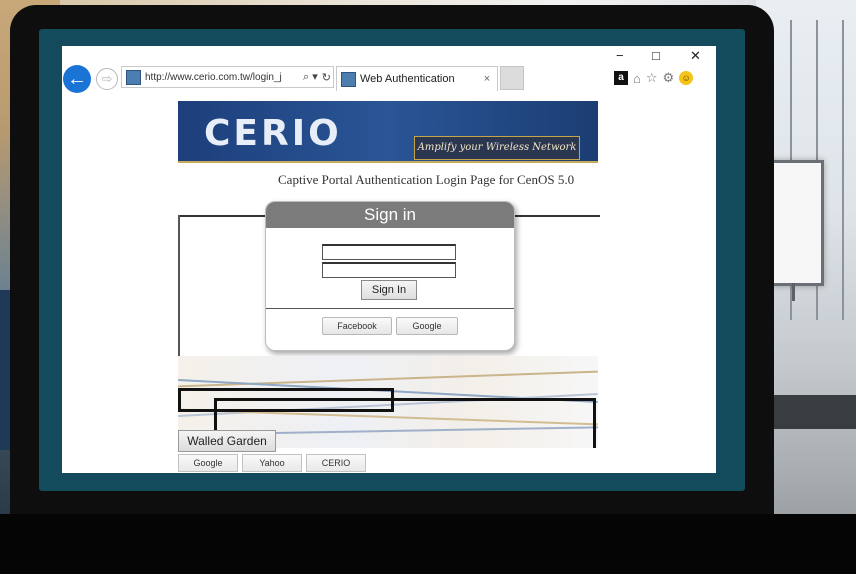 The image size is (856, 574). Describe the element at coordinates (107, 79) in the screenshot. I see `forward-arrow-icon: ⇨` at that location.